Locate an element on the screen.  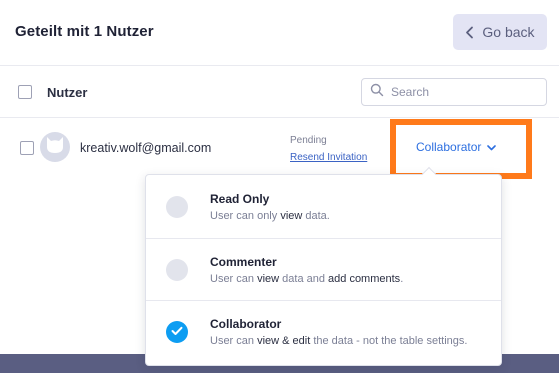
cat-avatar-icon is located at coordinates (55, 147).